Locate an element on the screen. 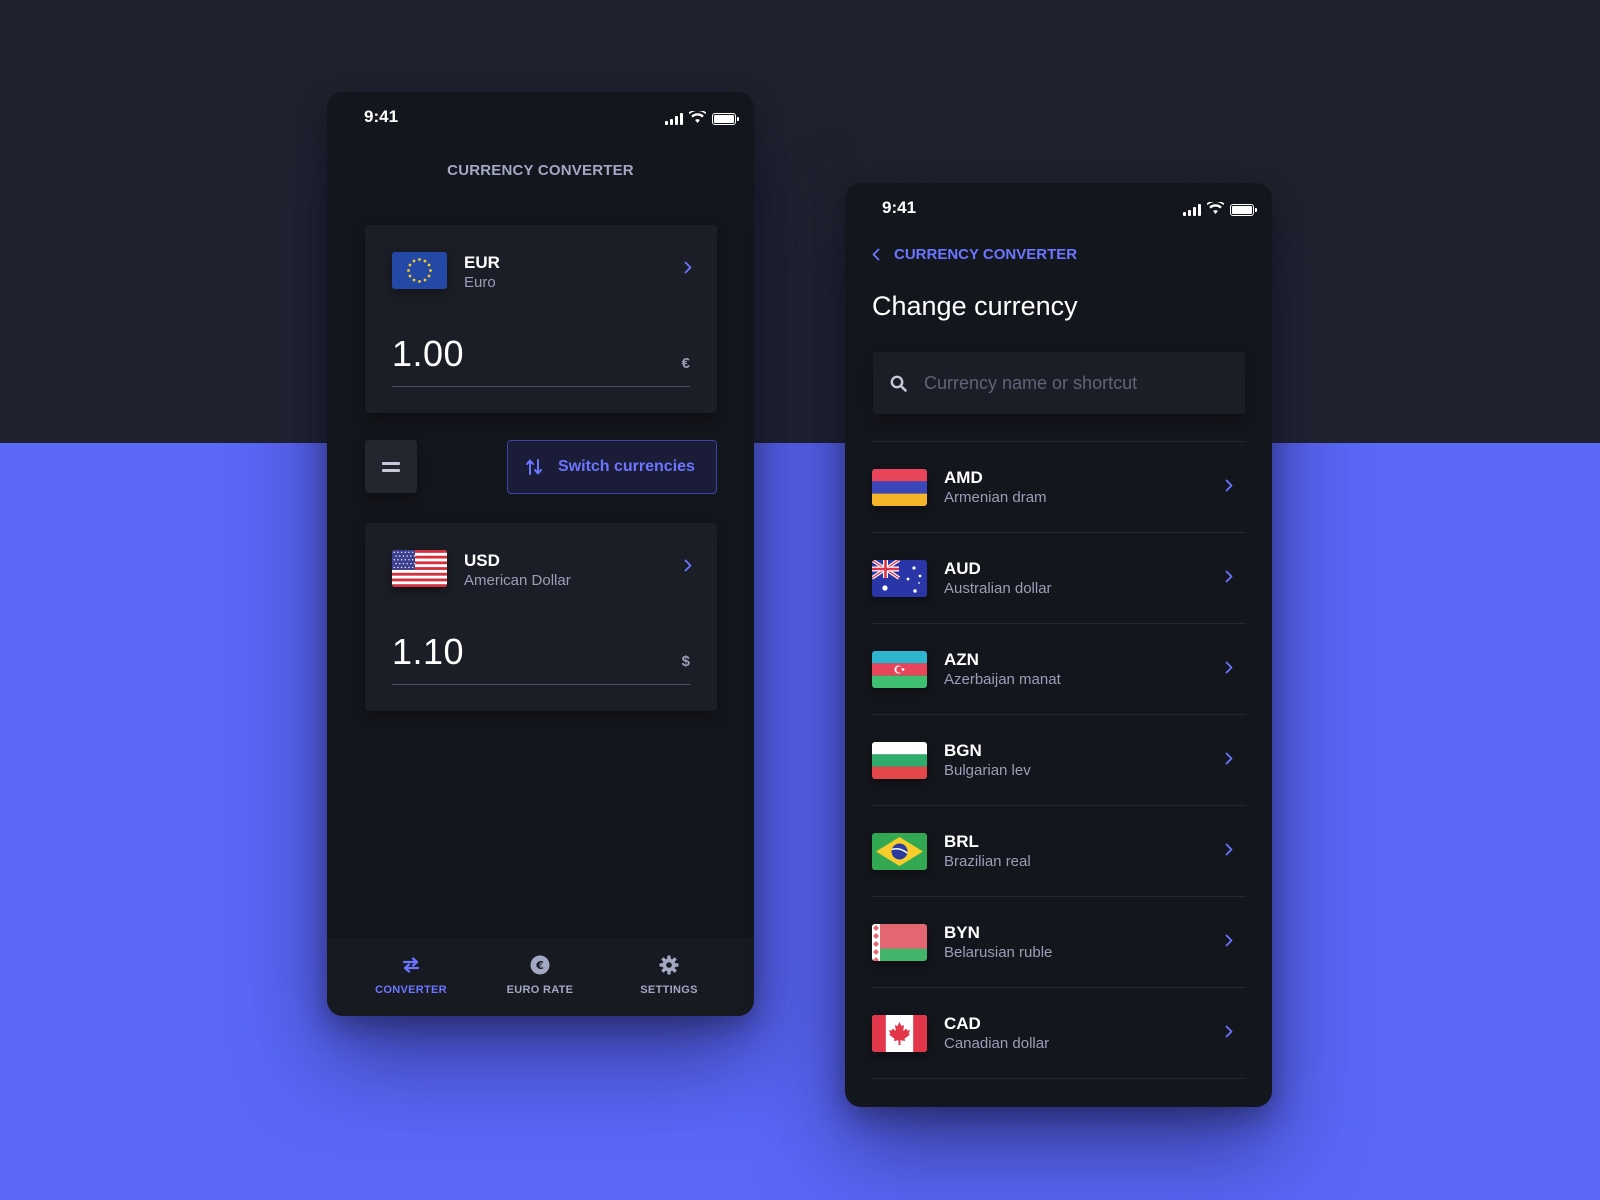 The height and width of the screenshot is (1200, 1600). from-currency-card: EUR Euro 1.00 € is located at coordinates (541, 319).